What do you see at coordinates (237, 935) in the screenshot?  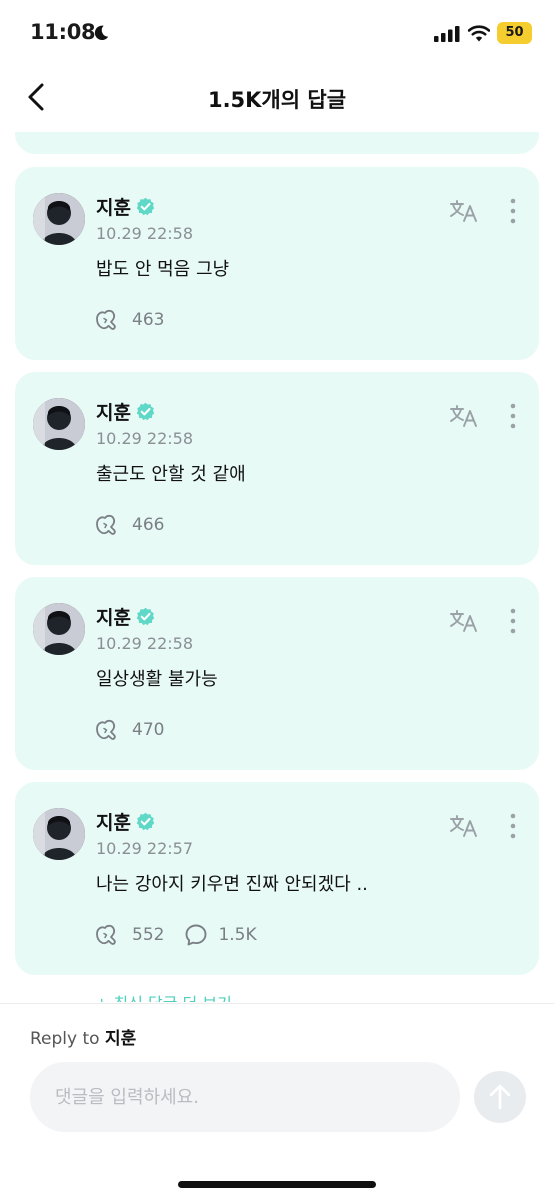 I see `reply-count: 1.5K` at bounding box center [237, 935].